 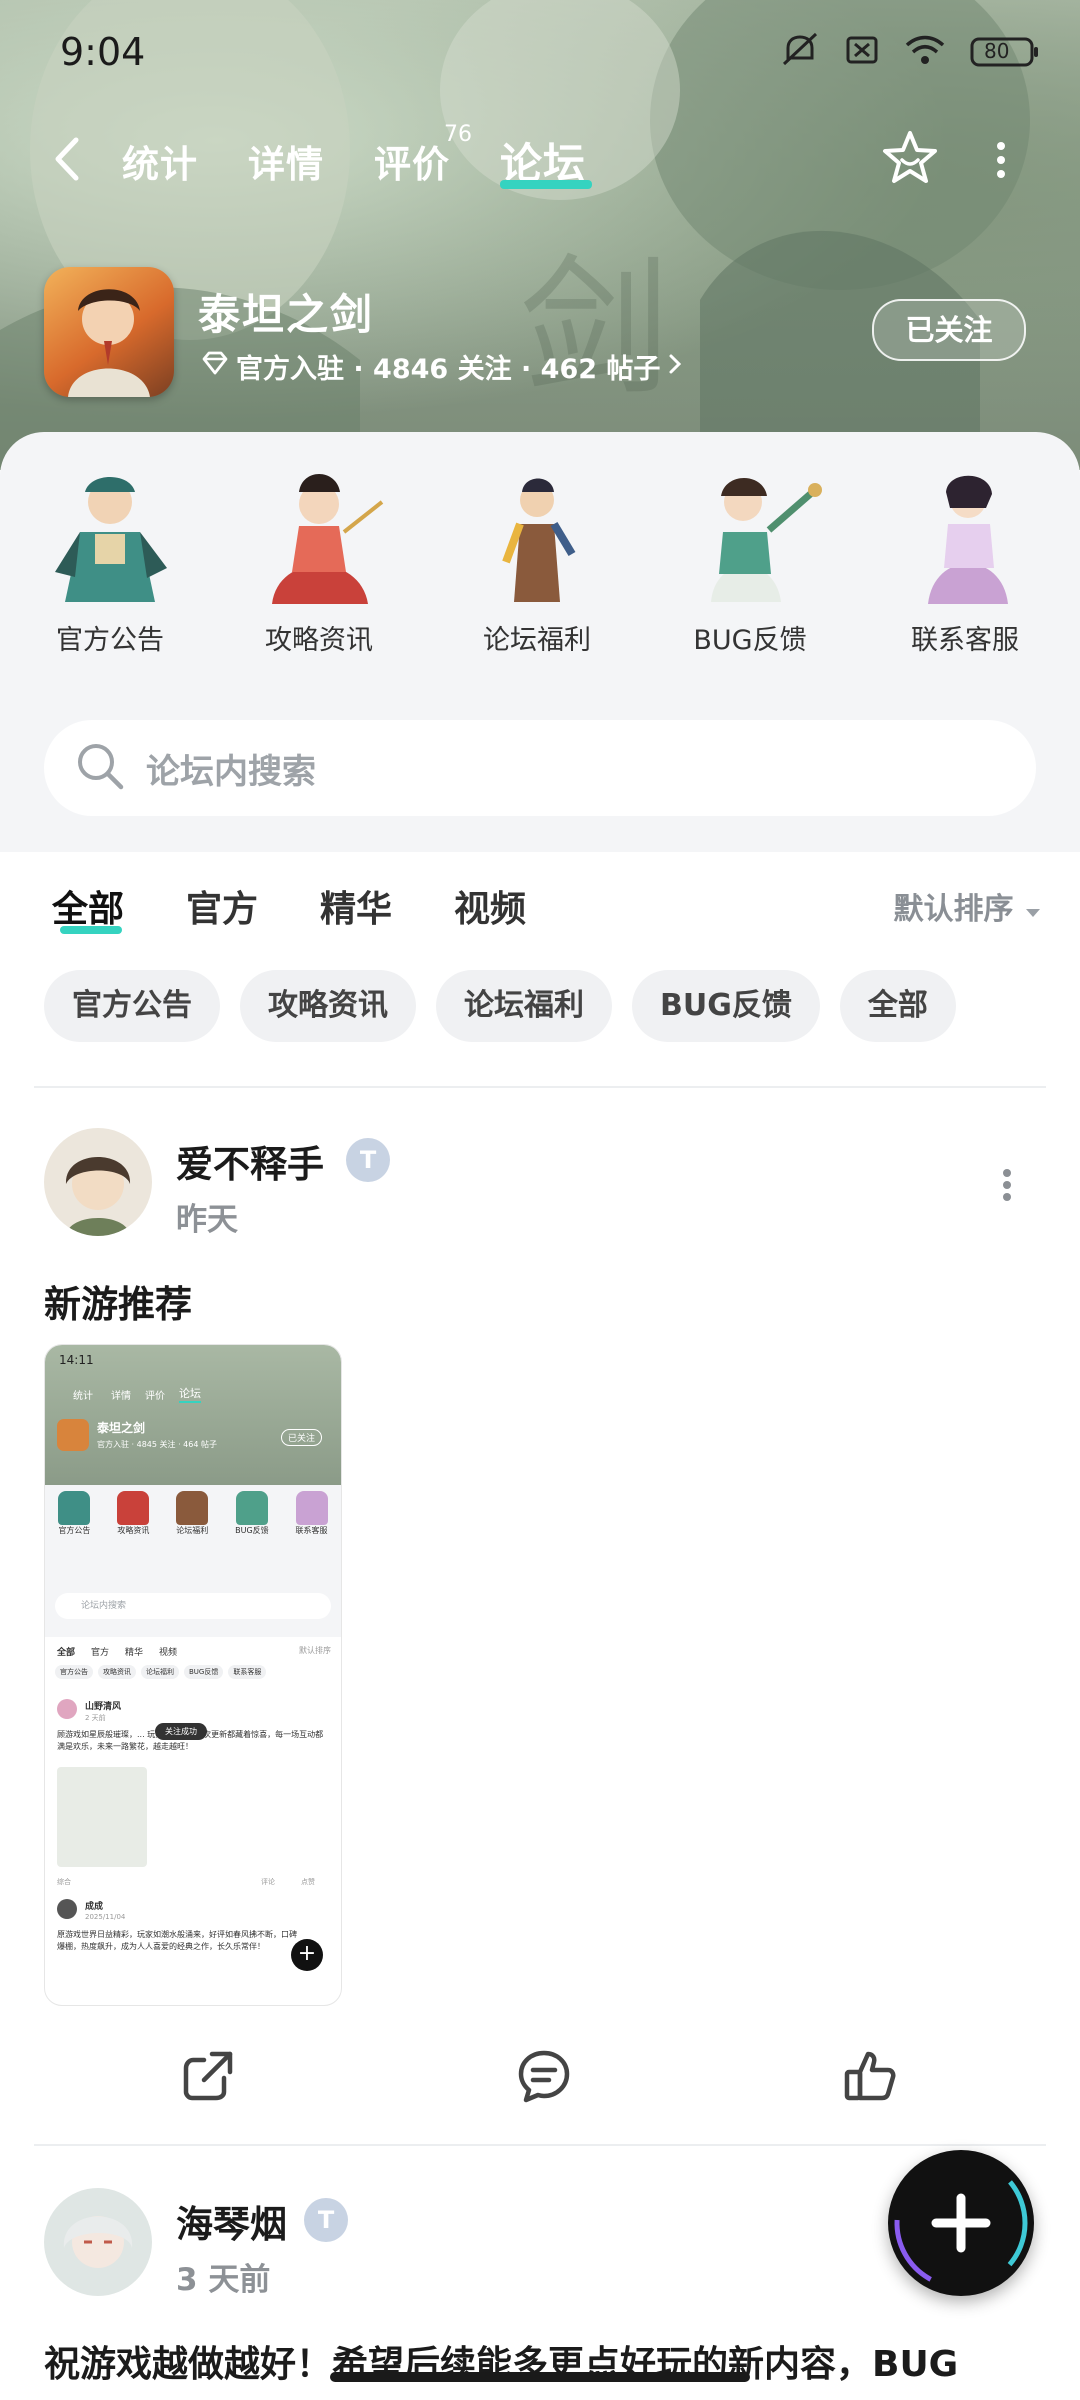 What do you see at coordinates (319, 640) in the screenshot?
I see `category-label: 攻略资讯` at bounding box center [319, 640].